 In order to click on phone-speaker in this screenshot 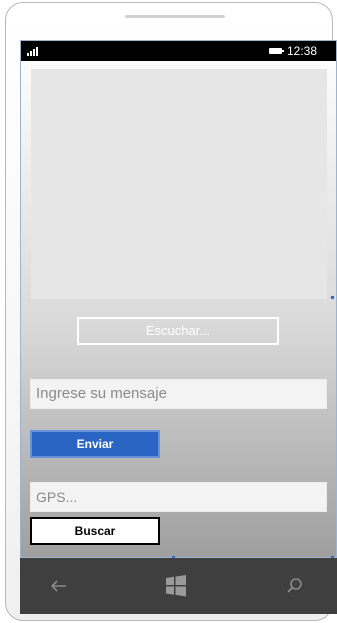, I will do `click(175, 16)`.